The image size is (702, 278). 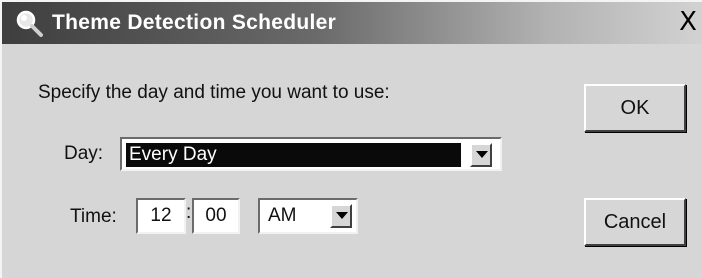 I want to click on day-dropdown-button, so click(x=481, y=155).